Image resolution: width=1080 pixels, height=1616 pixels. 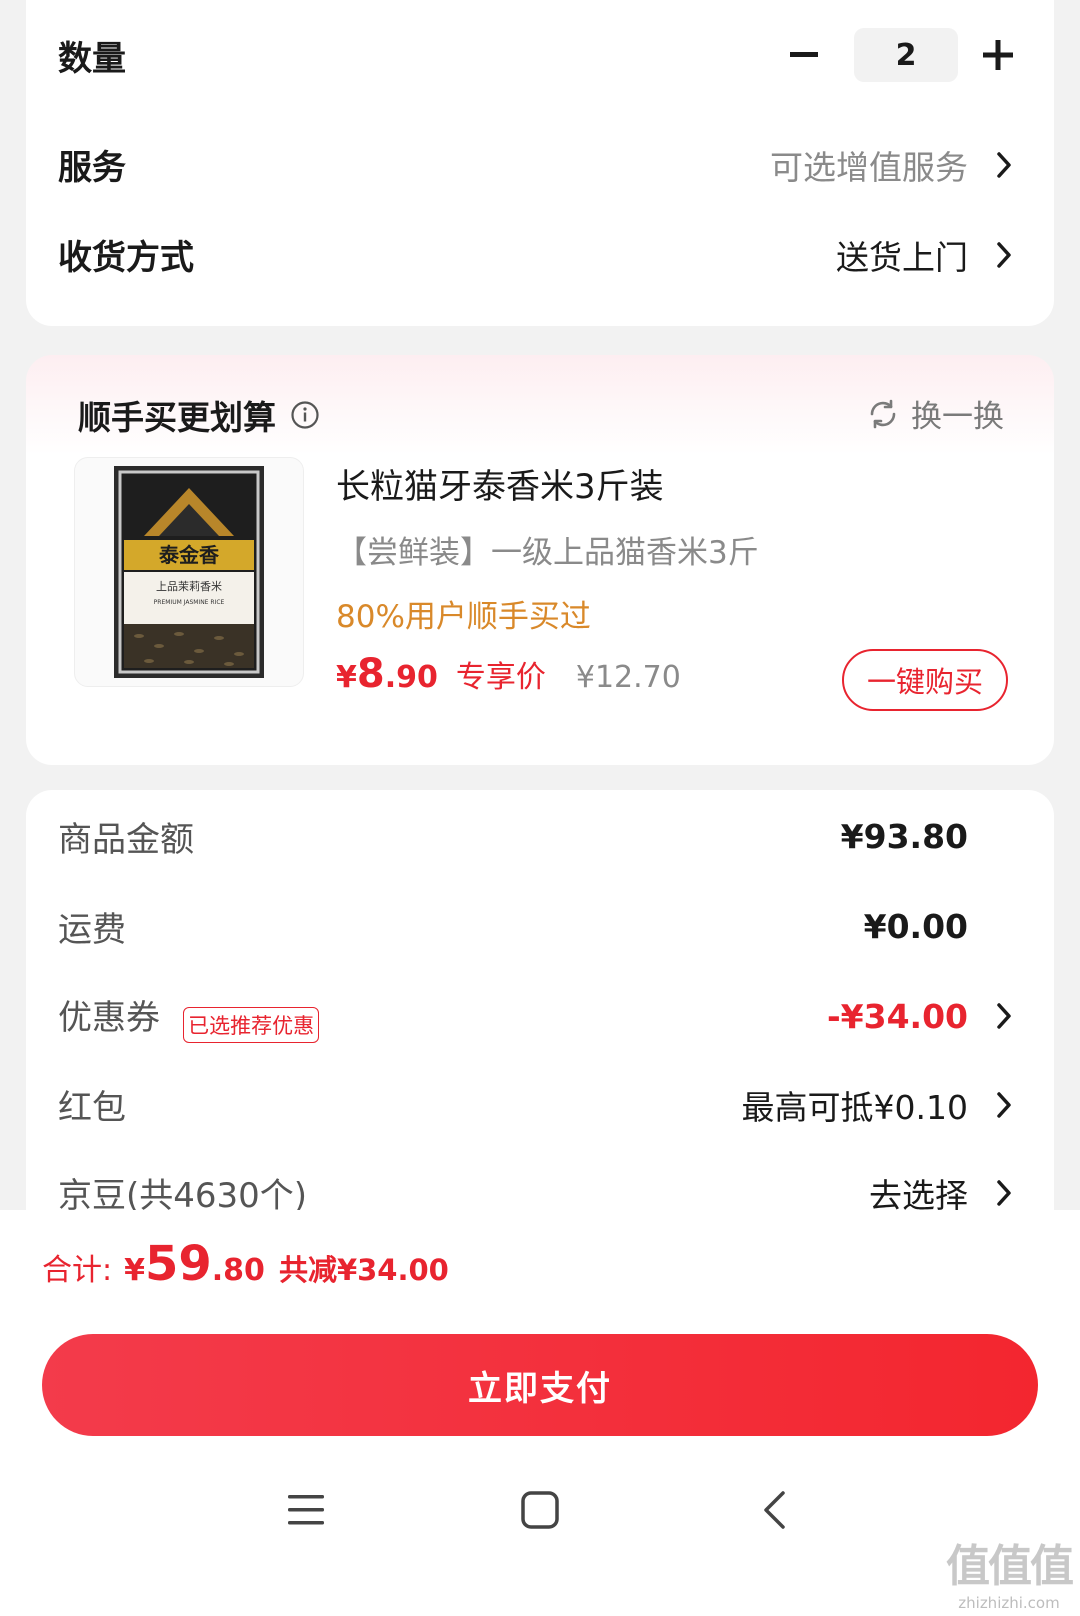 I want to click on total-saving: 共减¥34.00, so click(x=363, y=1270).